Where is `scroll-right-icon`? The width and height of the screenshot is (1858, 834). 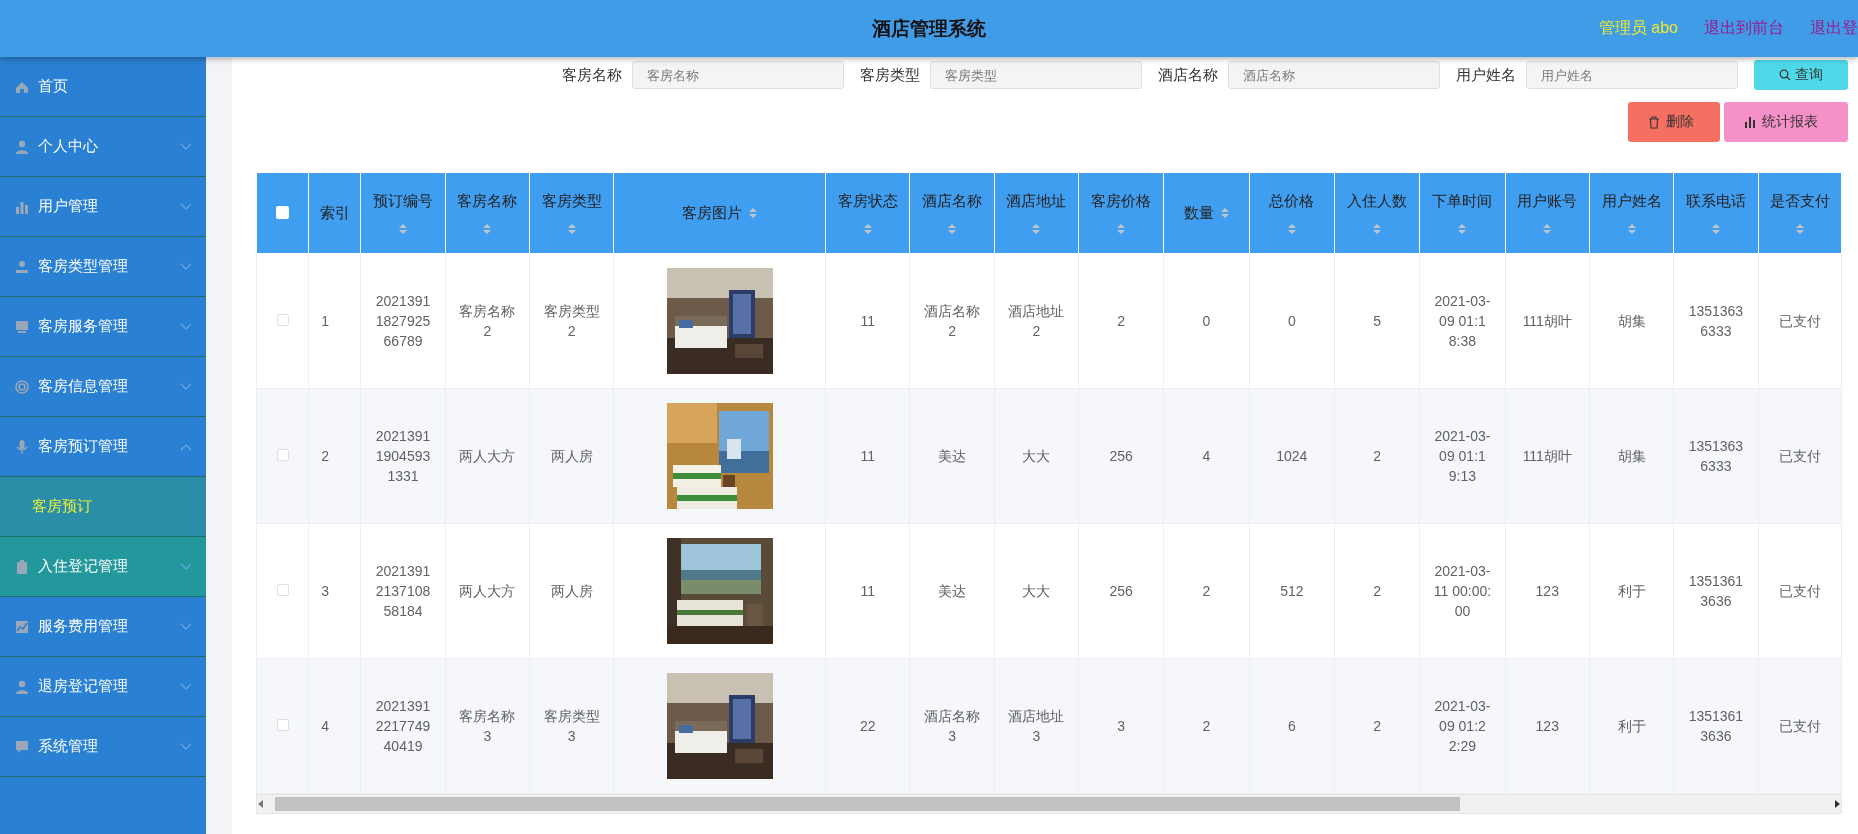 scroll-right-icon is located at coordinates (1837, 804).